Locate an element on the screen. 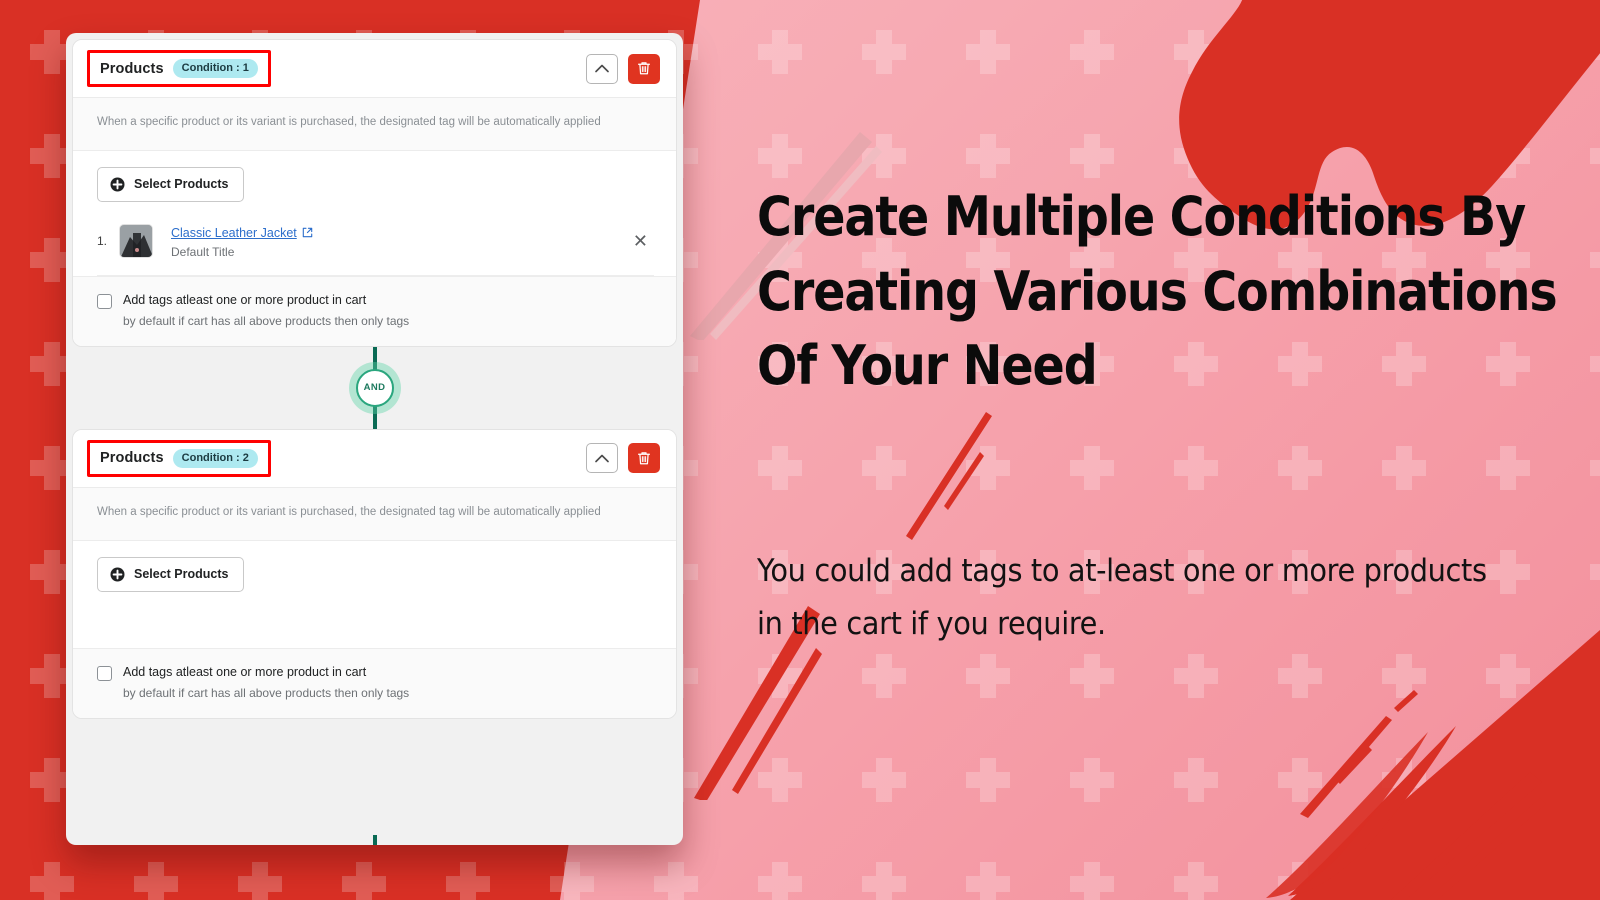 The height and width of the screenshot is (900, 1600). select-products-button-1: Select Products is located at coordinates (171, 184).